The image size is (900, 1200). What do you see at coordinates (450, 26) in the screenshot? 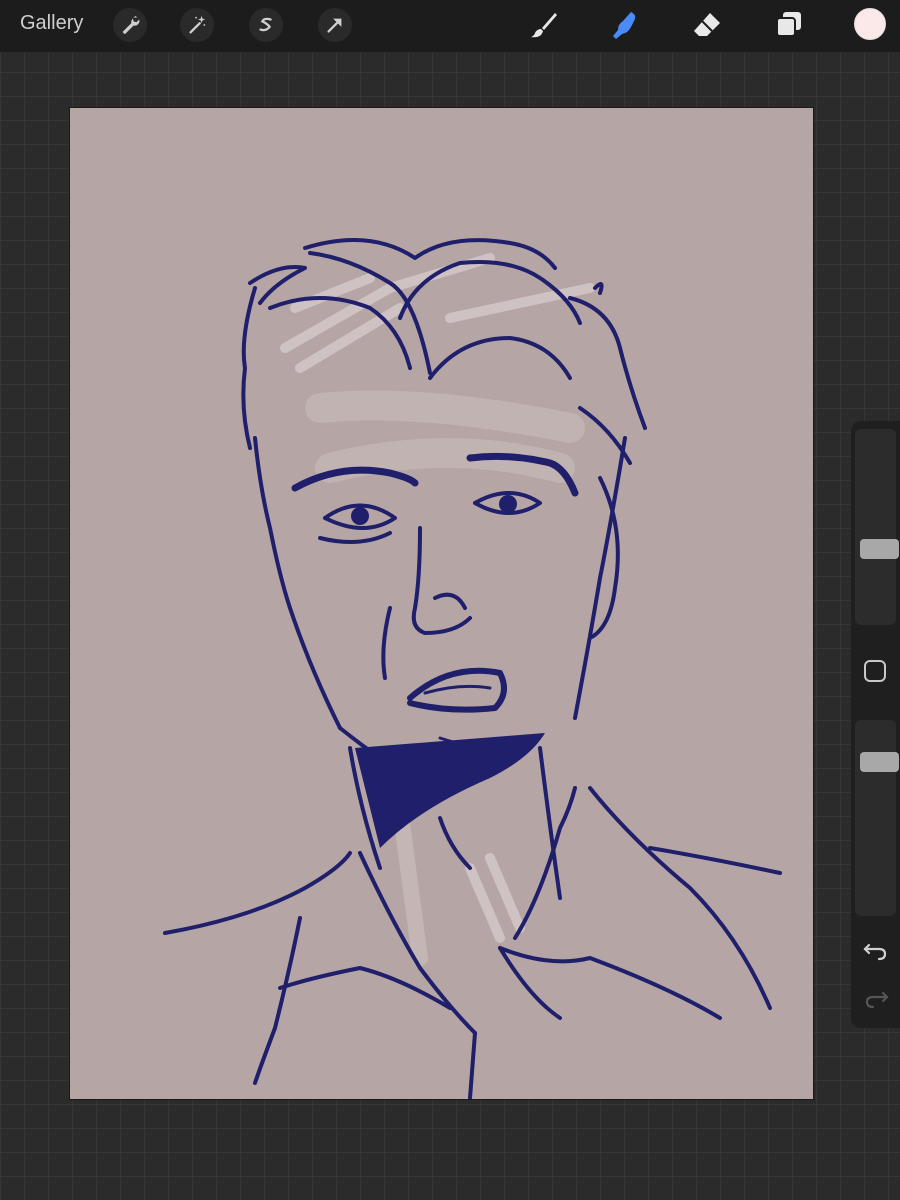
I see `top-toolbar: Gallery` at bounding box center [450, 26].